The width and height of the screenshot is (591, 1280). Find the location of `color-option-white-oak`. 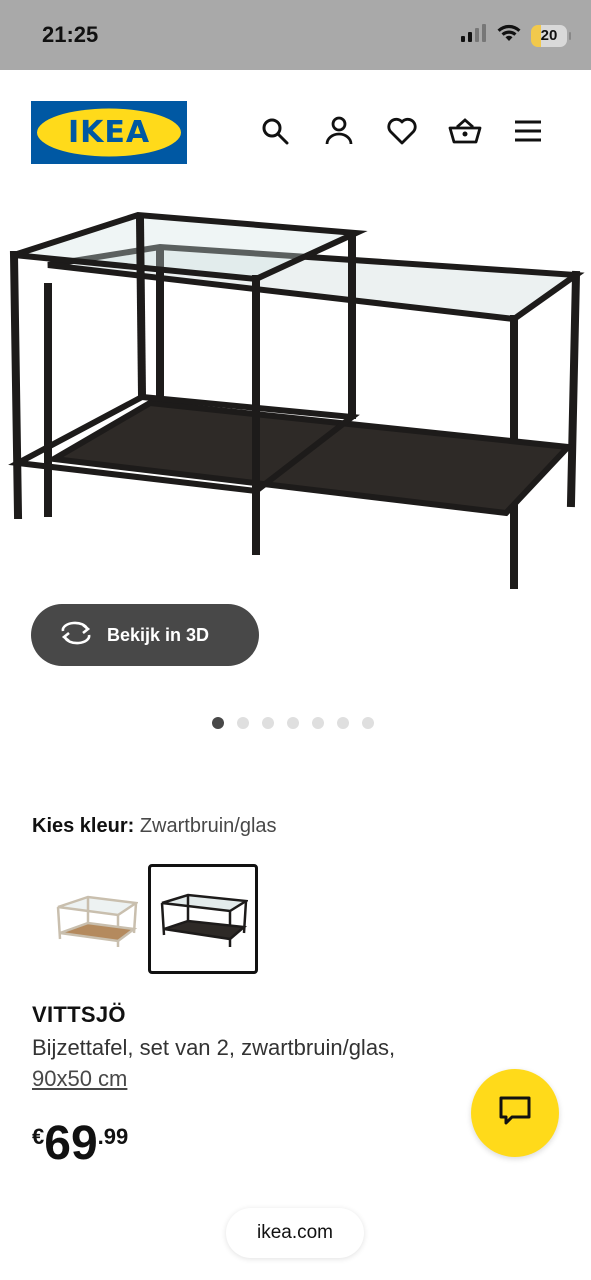

color-option-white-oak is located at coordinates (93, 919).